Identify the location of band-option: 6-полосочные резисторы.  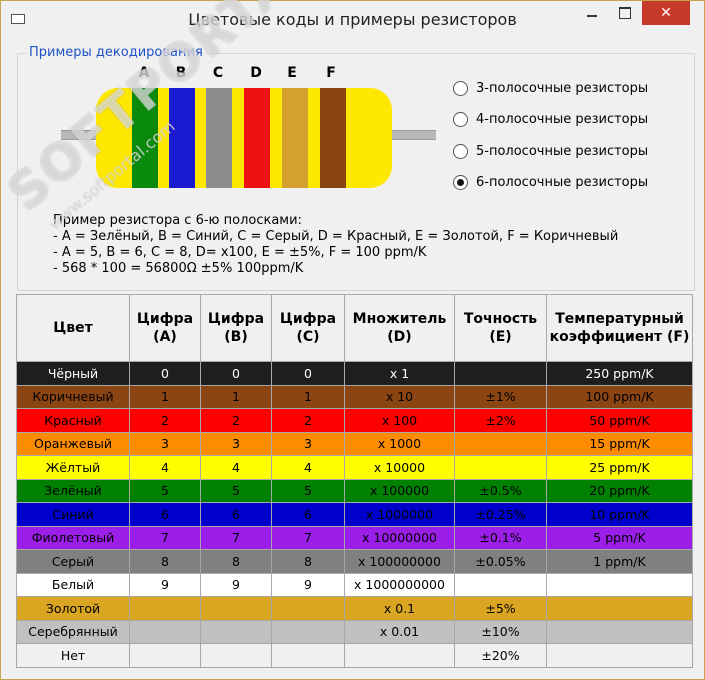
(550, 182).